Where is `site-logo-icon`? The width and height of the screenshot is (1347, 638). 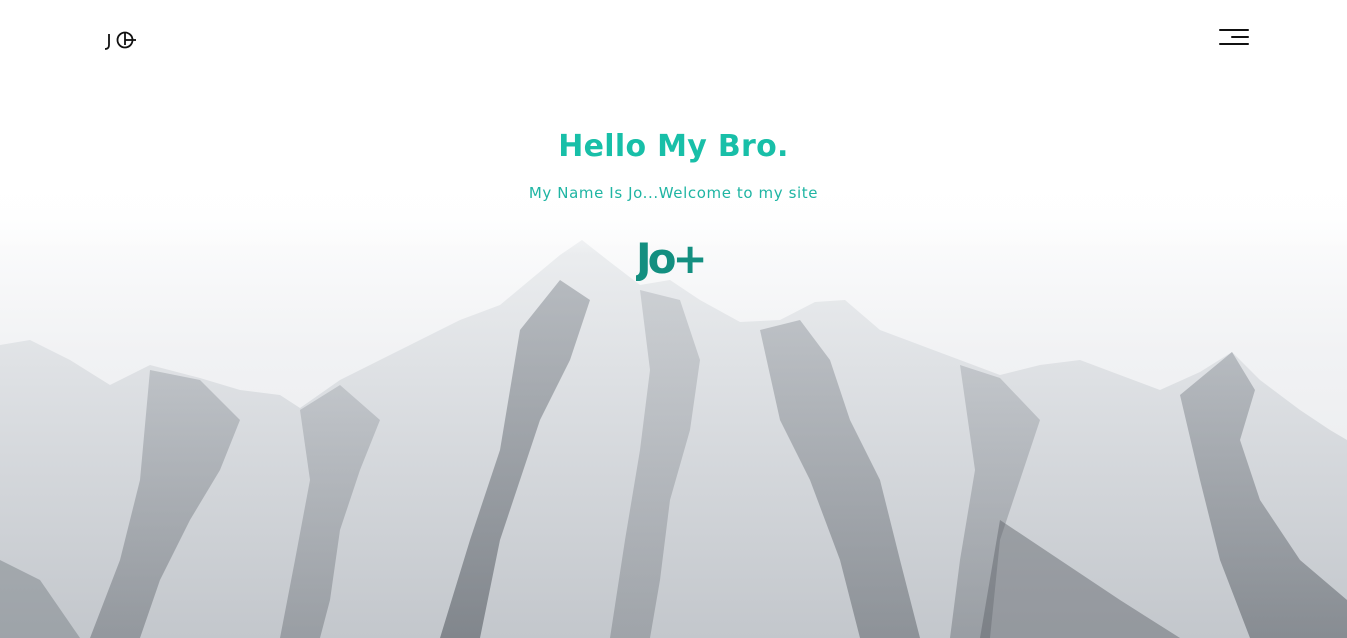 site-logo-icon is located at coordinates (120, 40).